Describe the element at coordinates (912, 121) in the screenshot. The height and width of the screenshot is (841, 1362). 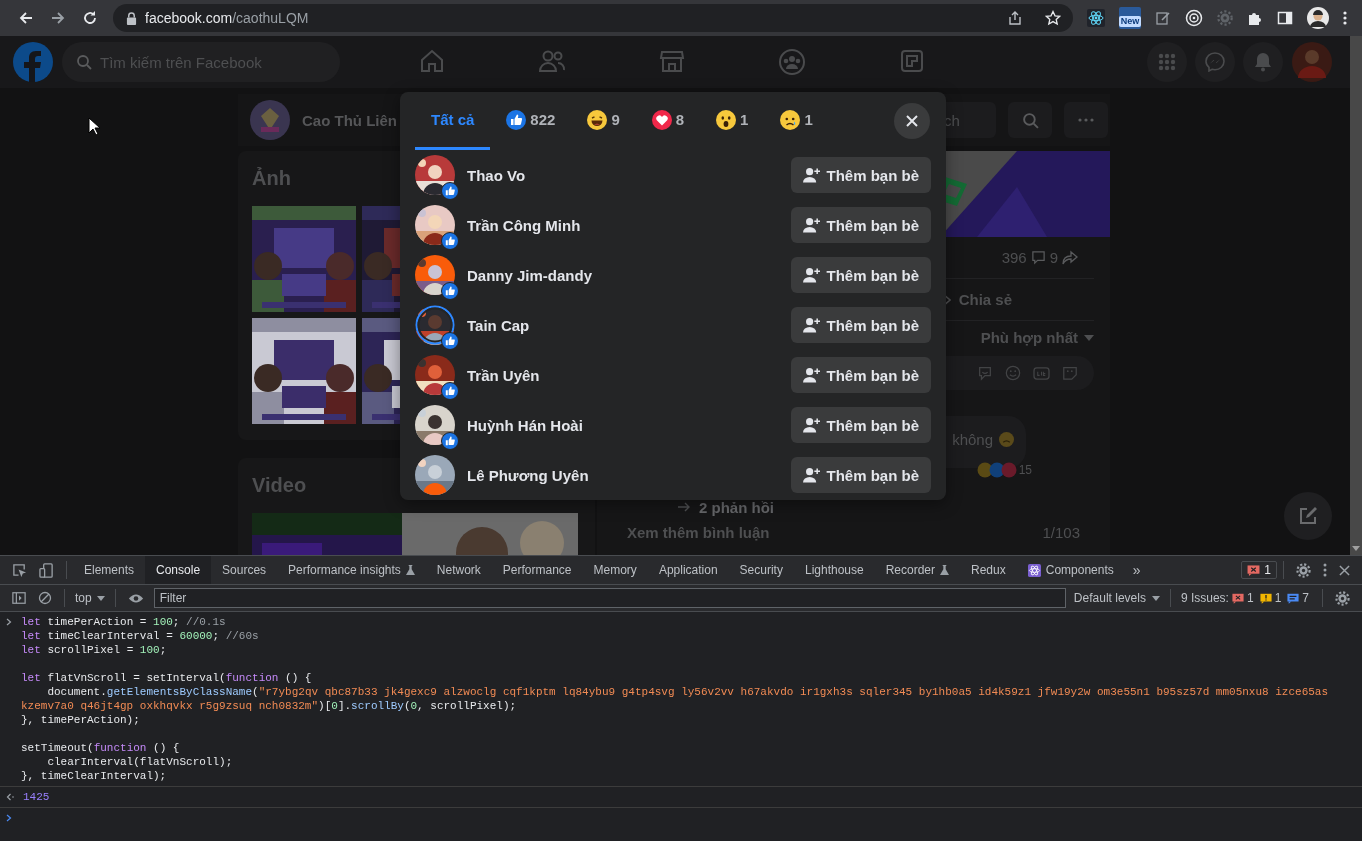
I see `close-button` at that location.